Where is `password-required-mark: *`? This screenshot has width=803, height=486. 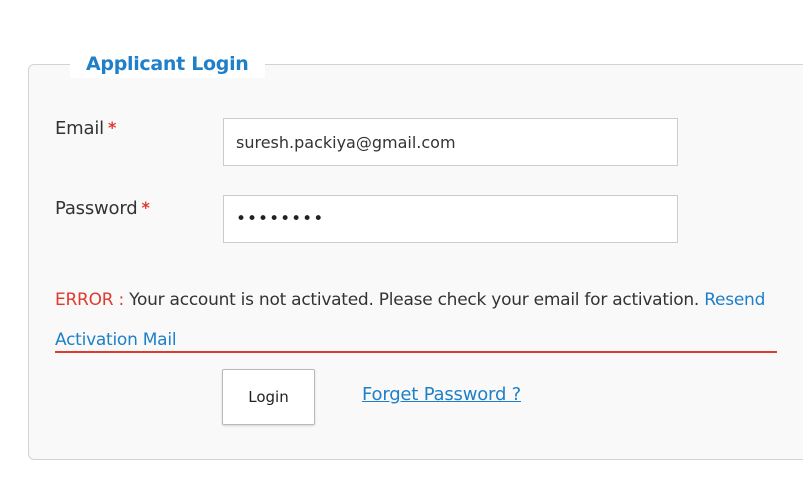
password-required-mark: * is located at coordinates (145, 207).